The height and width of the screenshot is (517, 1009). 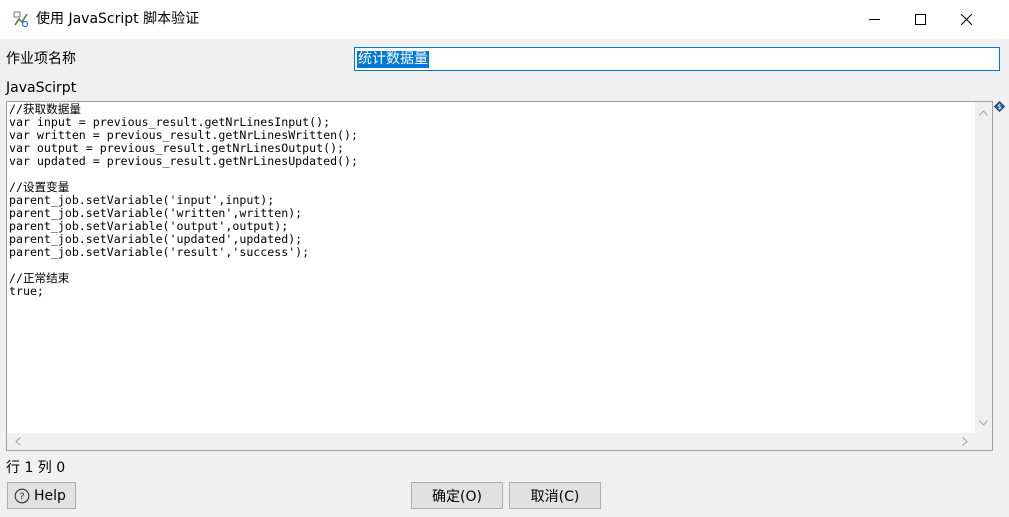 I want to click on close-button, so click(x=966, y=19).